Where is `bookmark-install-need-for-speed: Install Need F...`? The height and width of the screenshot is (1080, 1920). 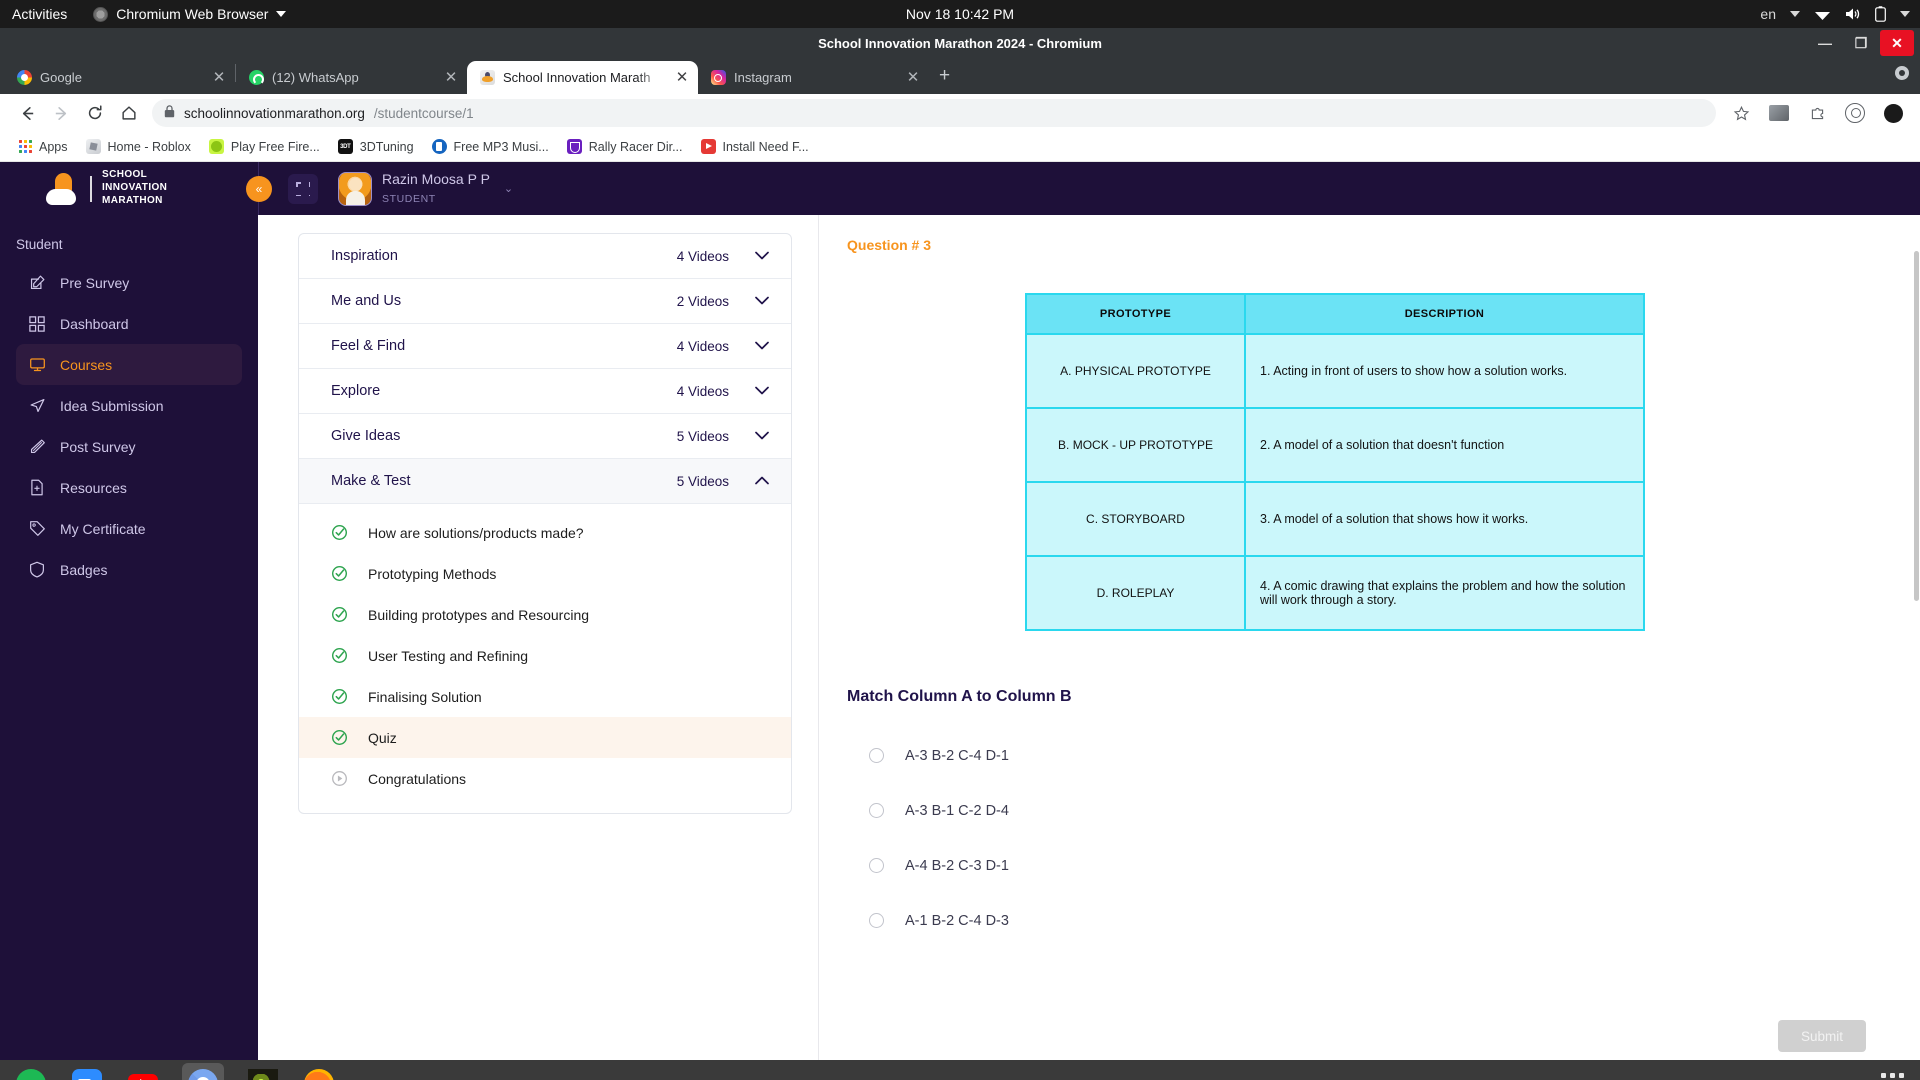 bookmark-install-need-for-speed: Install Need F... is located at coordinates (755, 146).